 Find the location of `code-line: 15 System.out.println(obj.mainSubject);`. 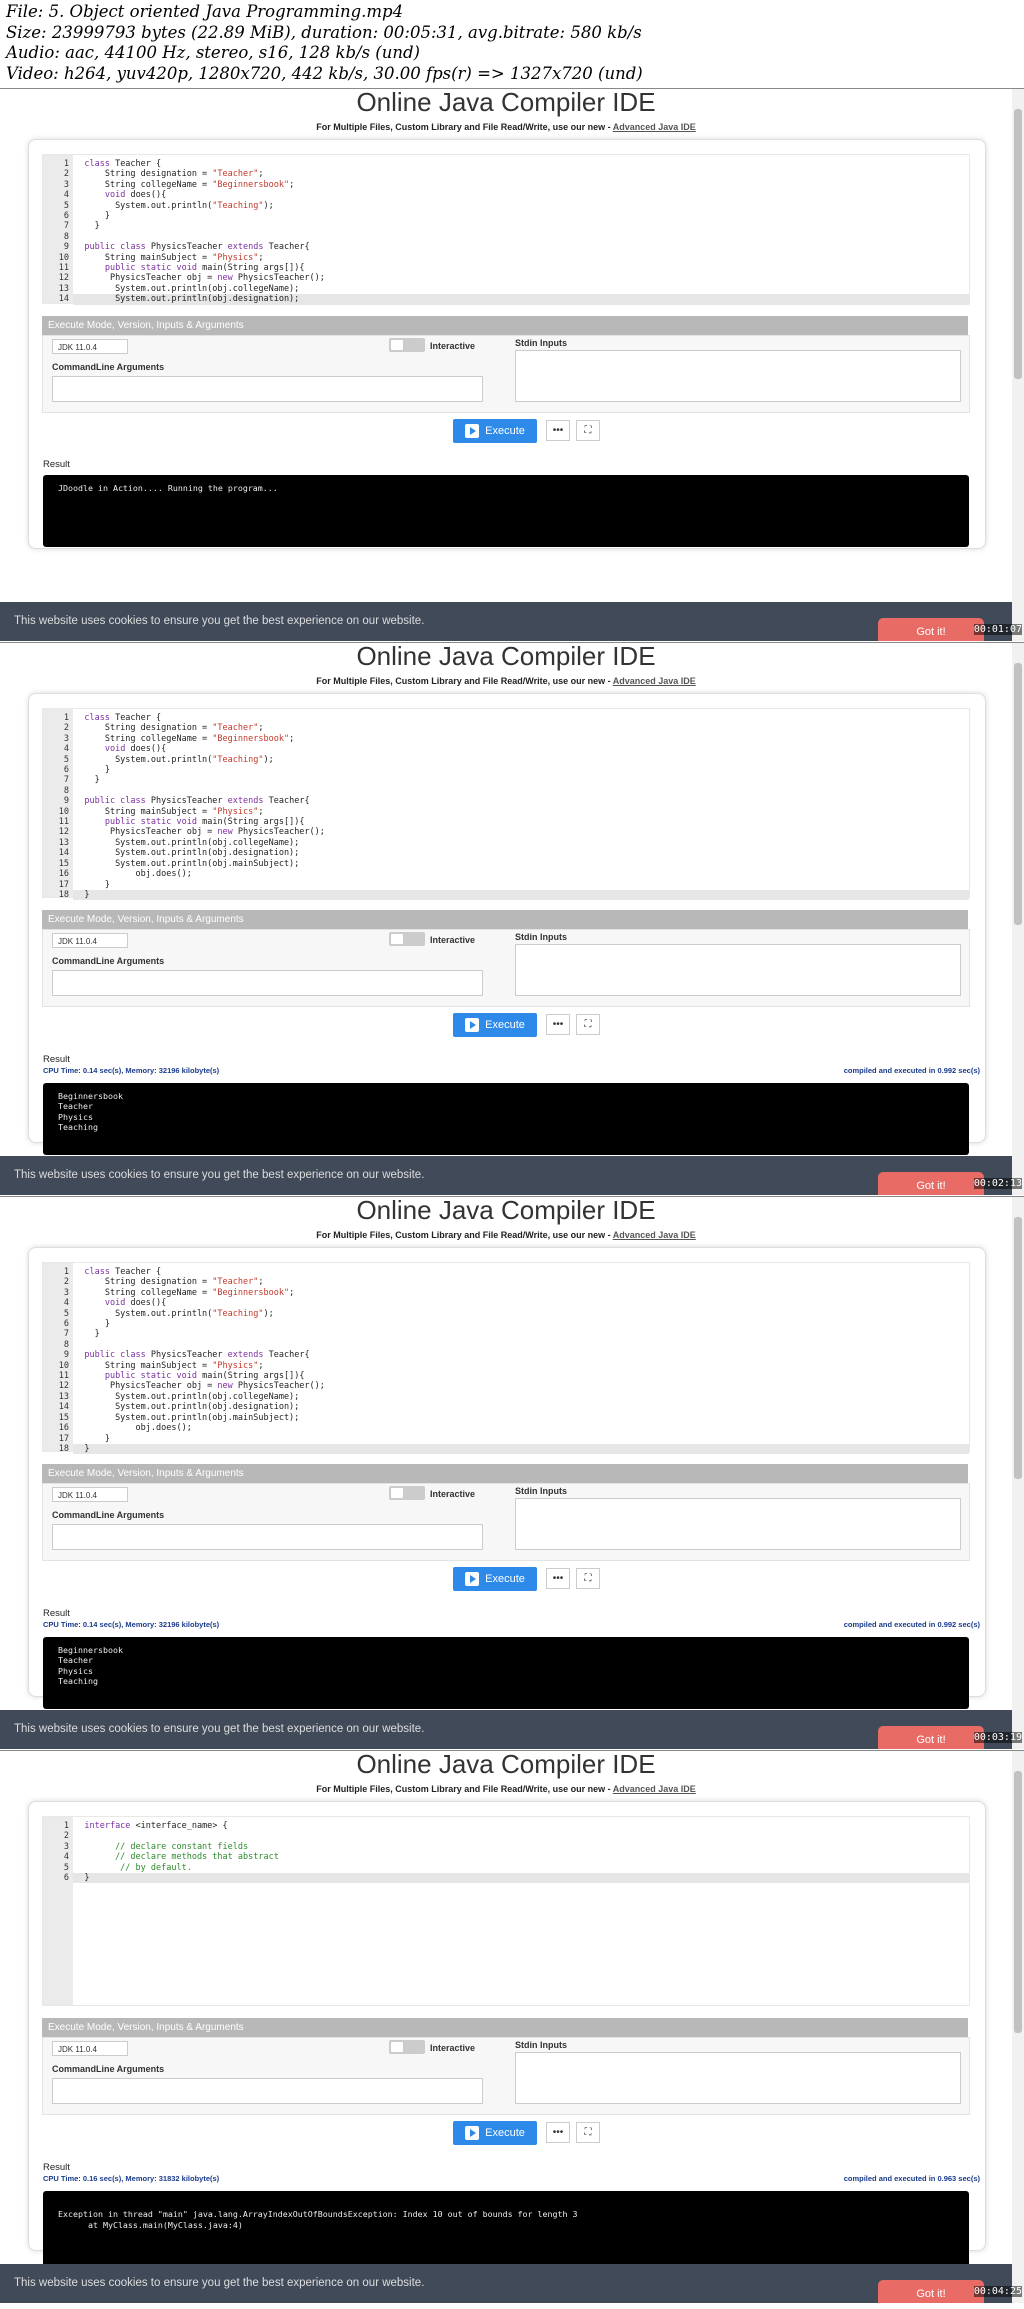

code-line: 15 System.out.println(obj.mainSubject); is located at coordinates (184, 864).